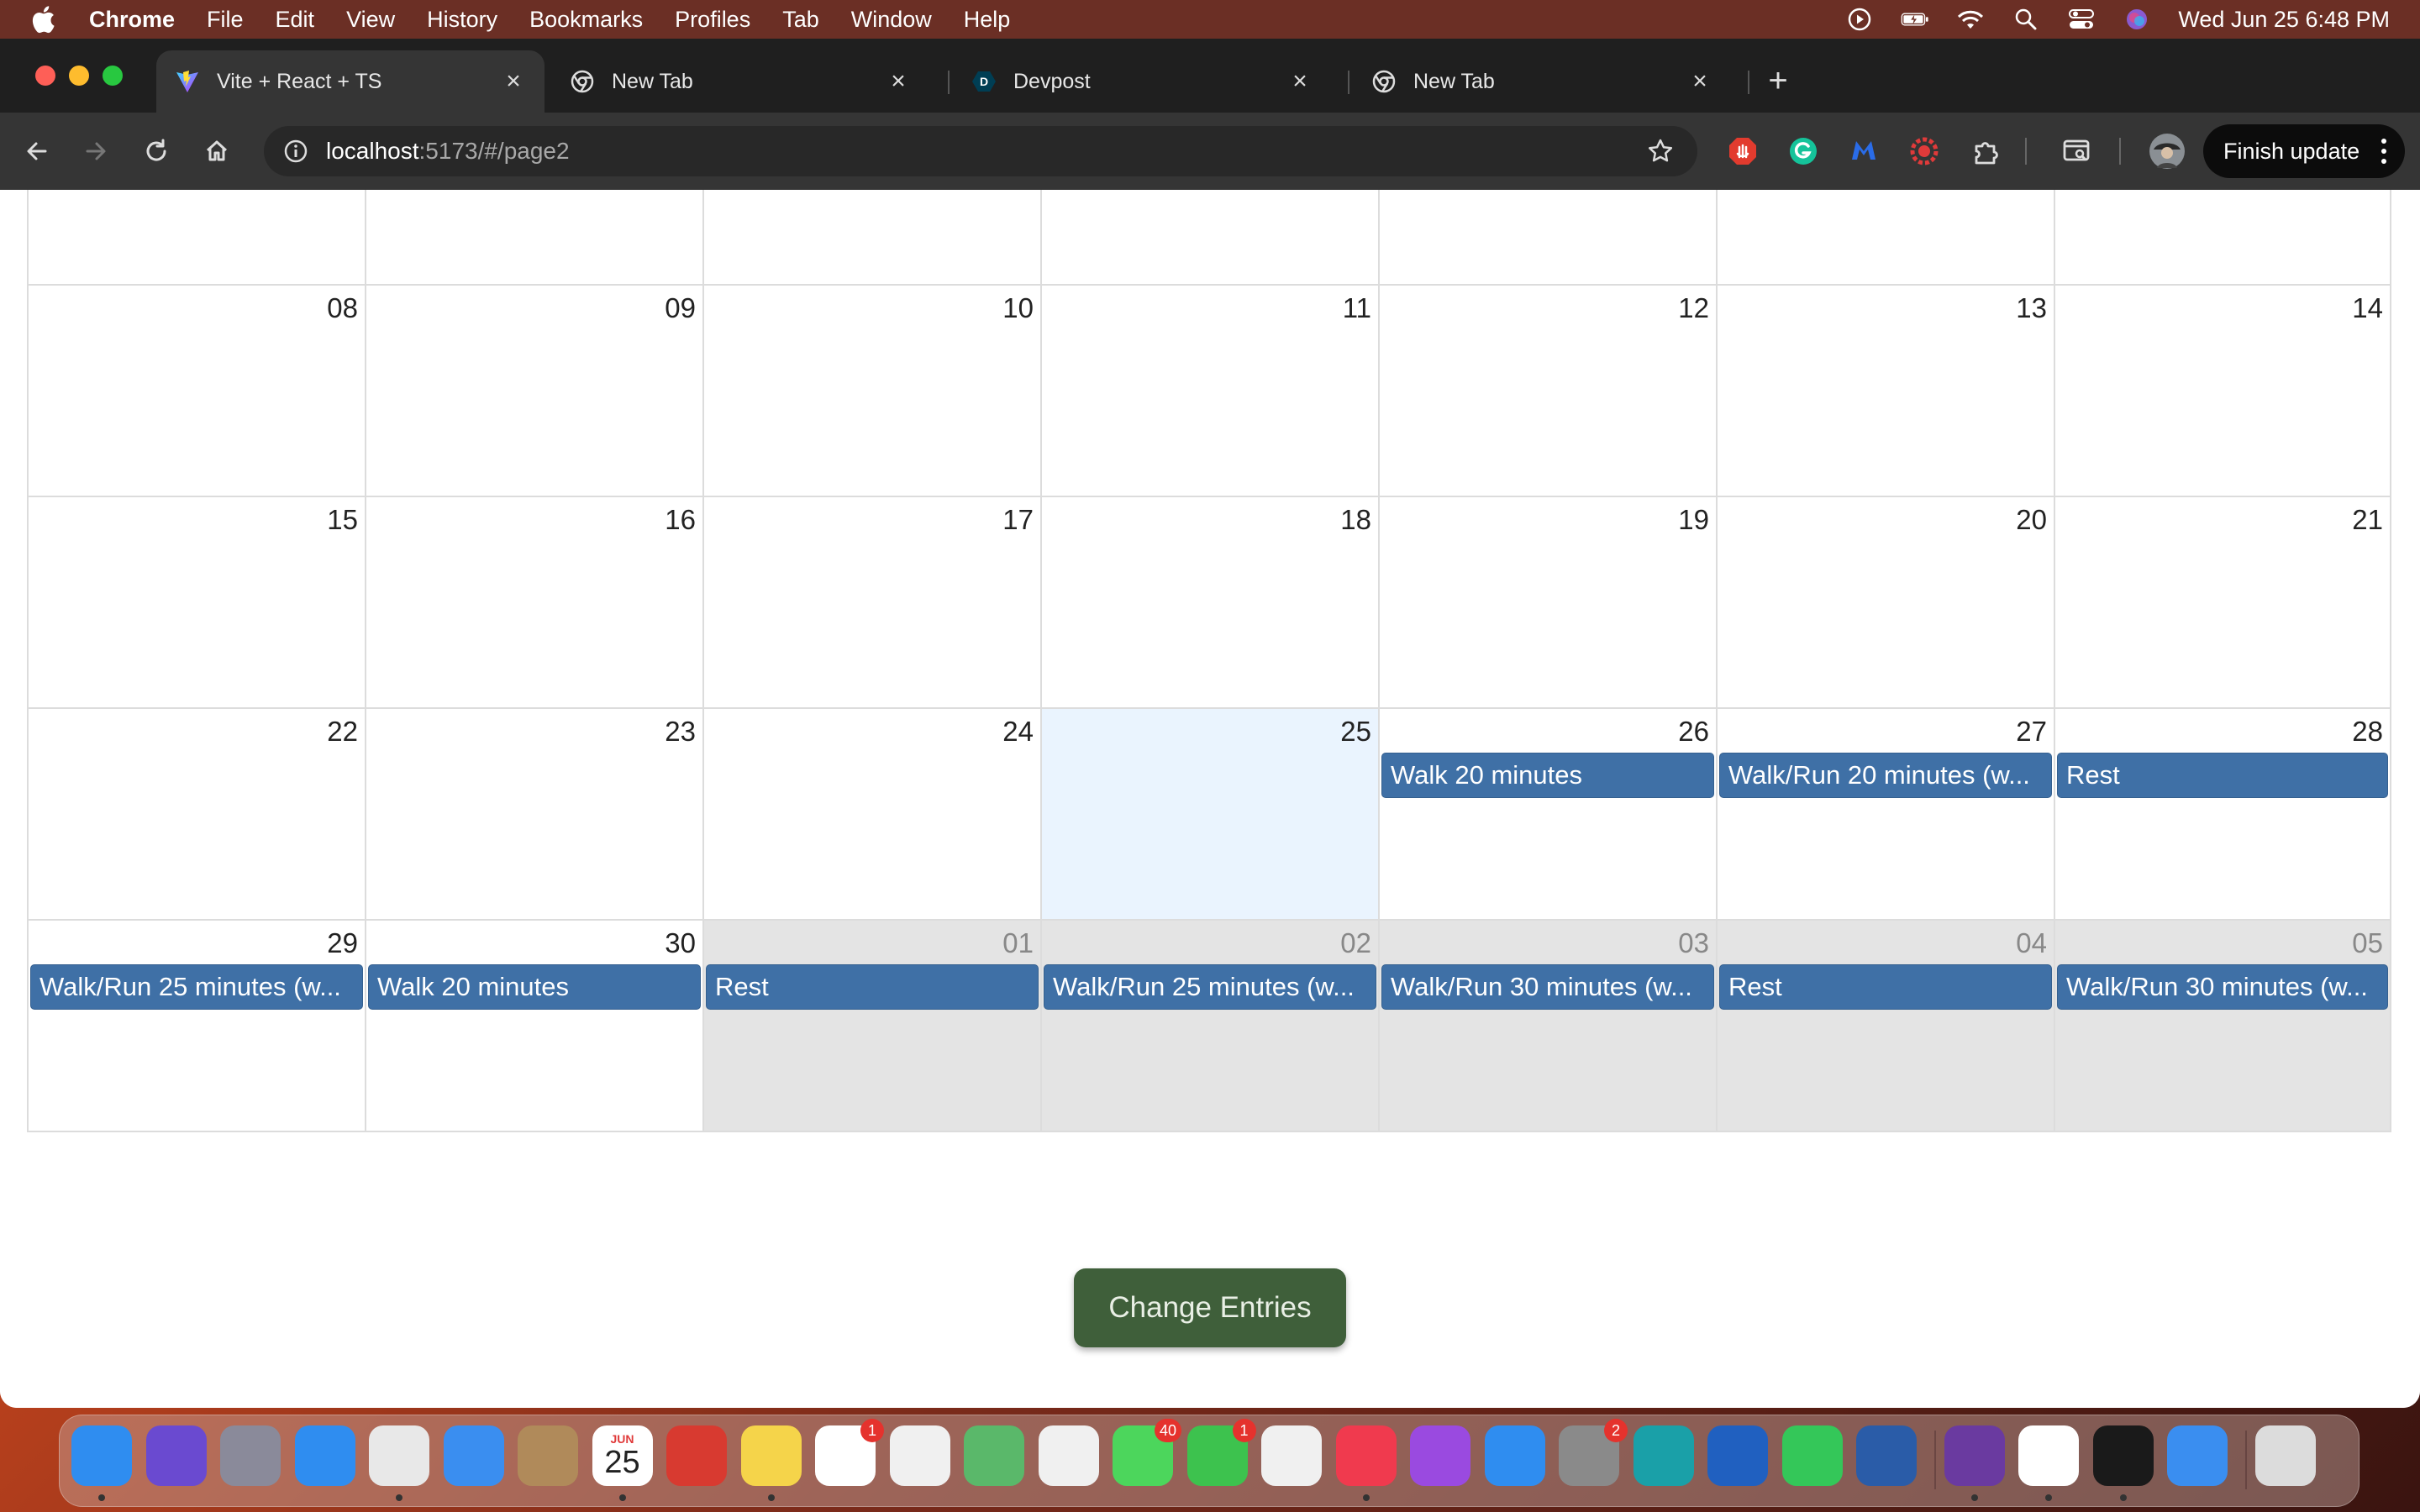  I want to click on back-button, so click(37, 151).